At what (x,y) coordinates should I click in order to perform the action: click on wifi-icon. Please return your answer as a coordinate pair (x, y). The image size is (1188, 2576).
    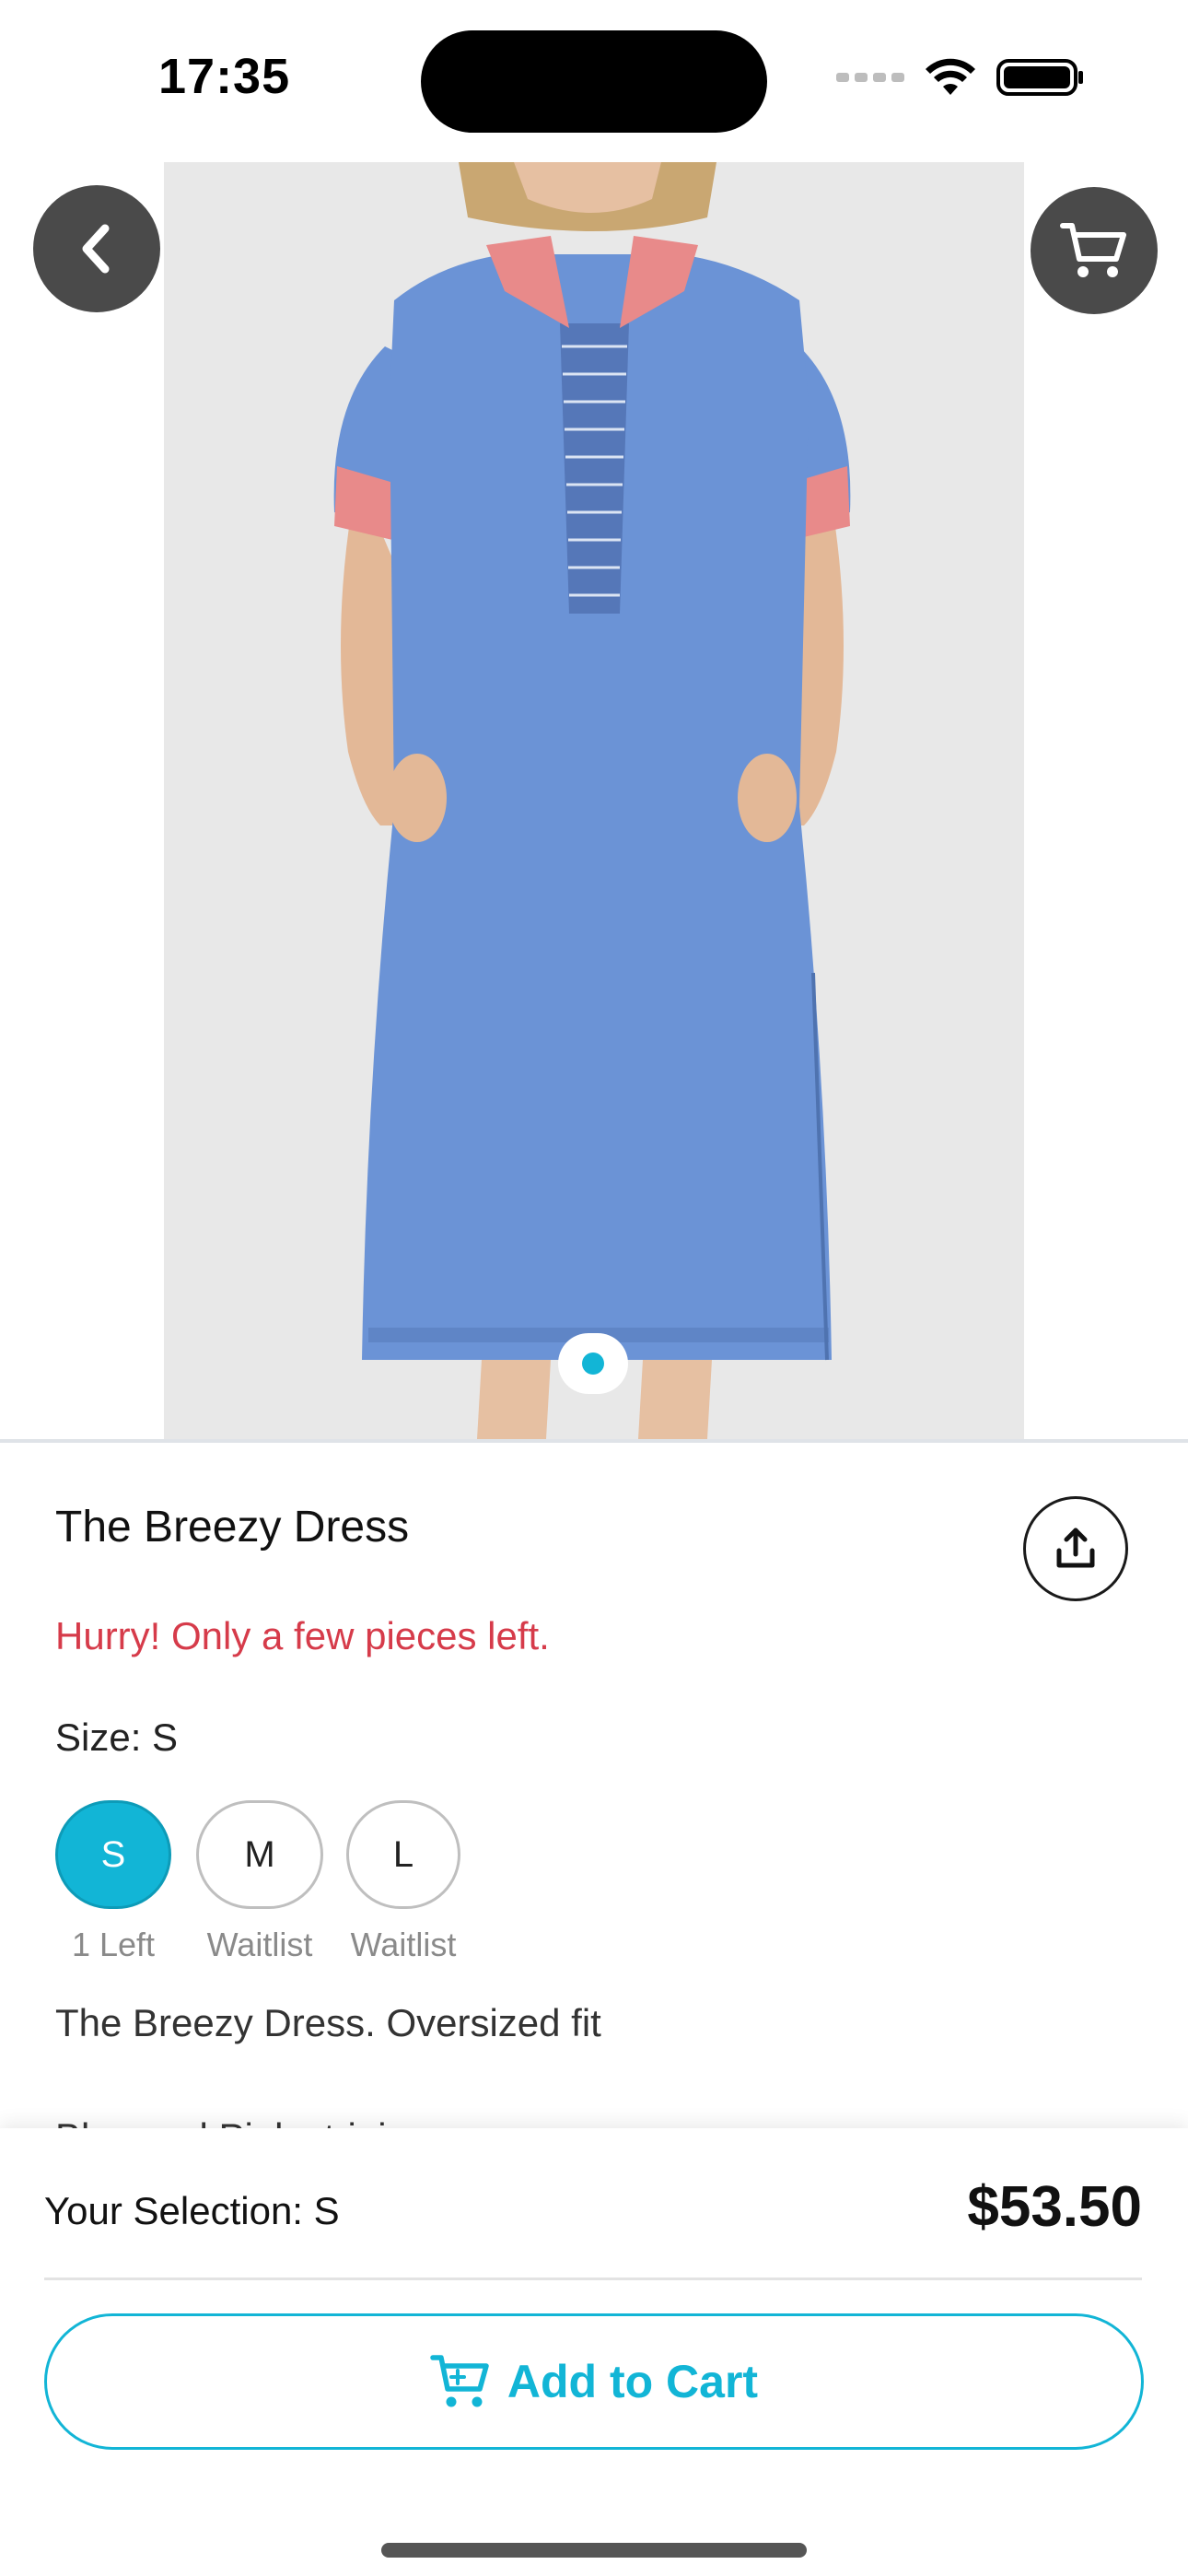
    Looking at the image, I should click on (951, 76).